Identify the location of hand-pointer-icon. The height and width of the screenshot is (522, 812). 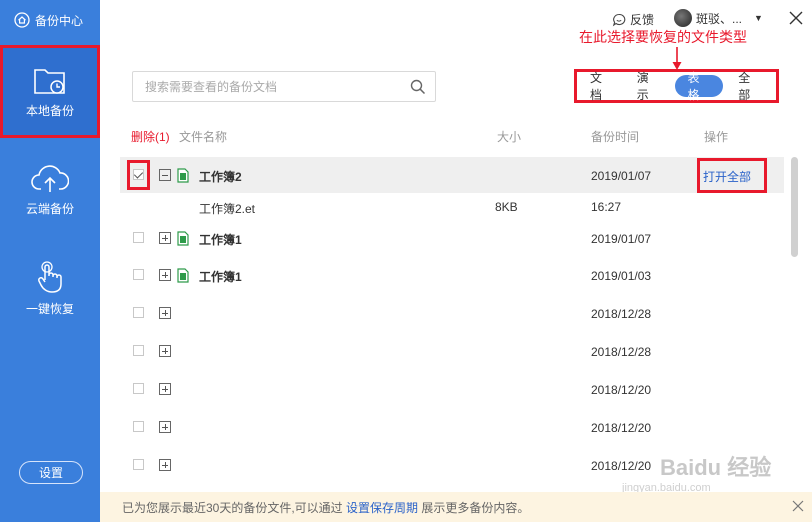
(50, 277).